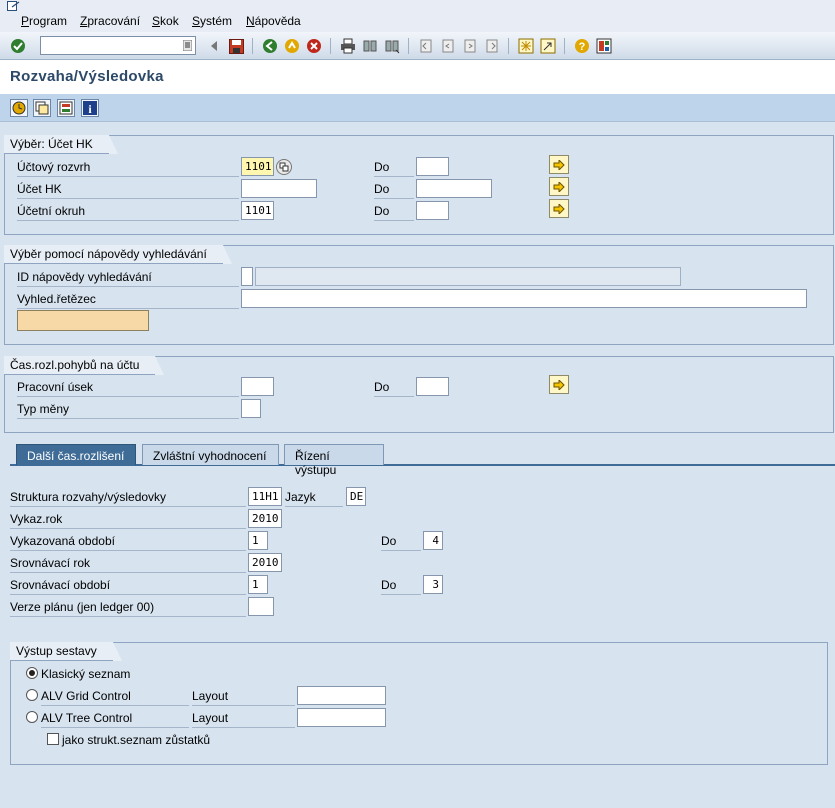  I want to click on save-icon, so click(236, 46).